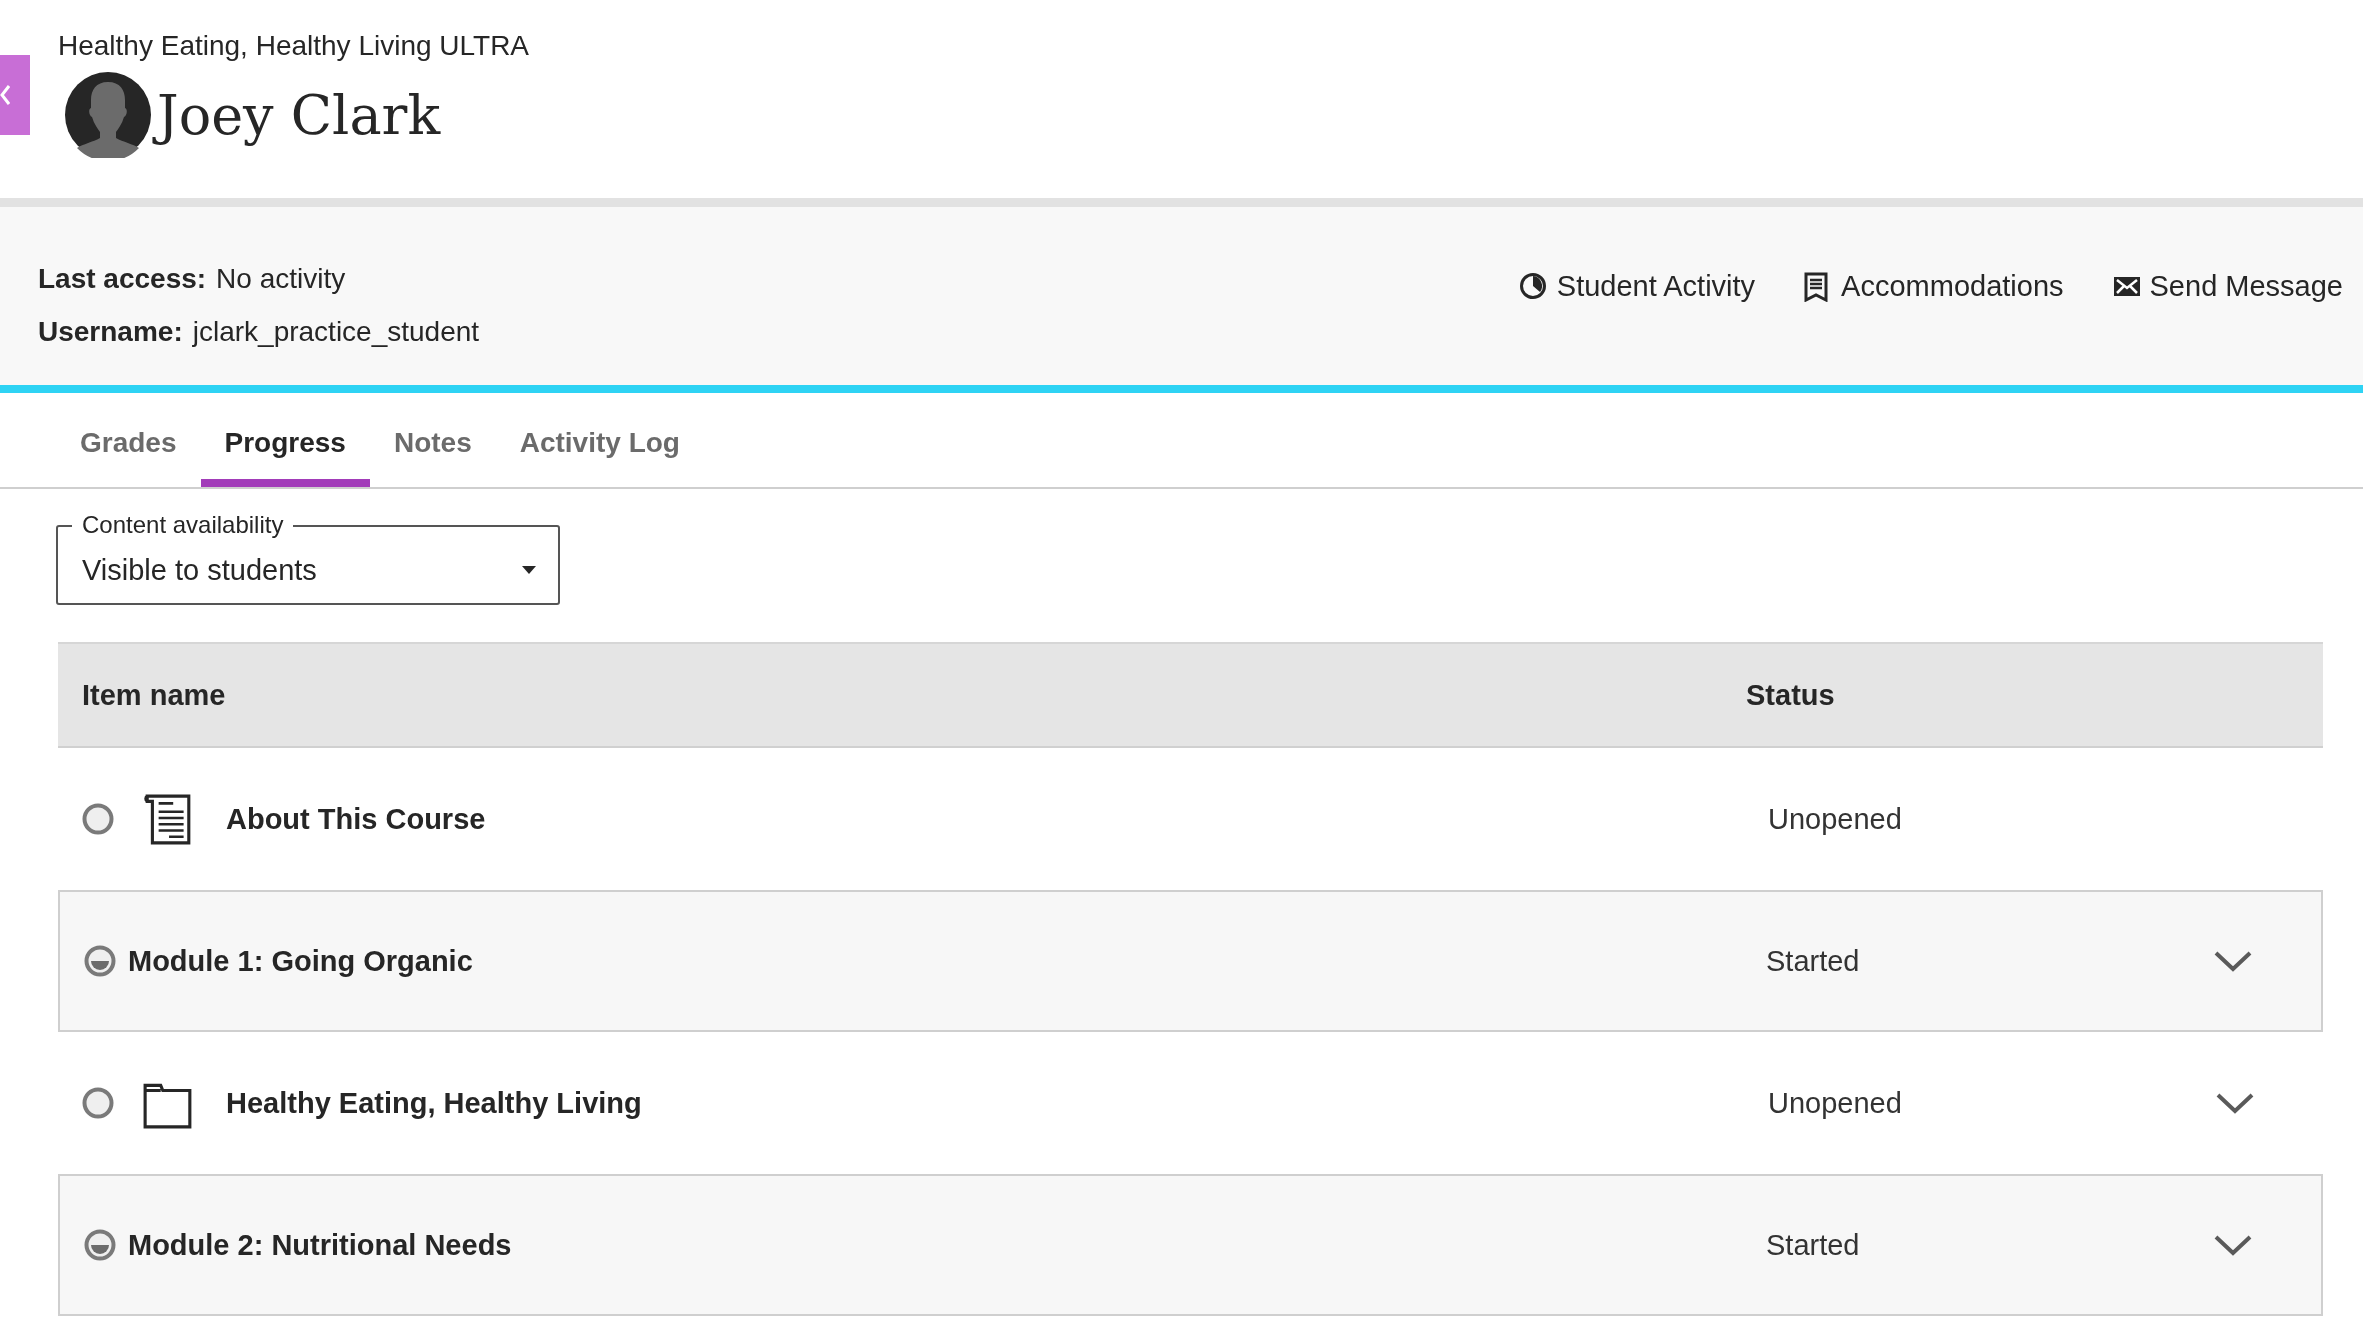  Describe the element at coordinates (1533, 286) in the screenshot. I see `chart-icon` at that location.